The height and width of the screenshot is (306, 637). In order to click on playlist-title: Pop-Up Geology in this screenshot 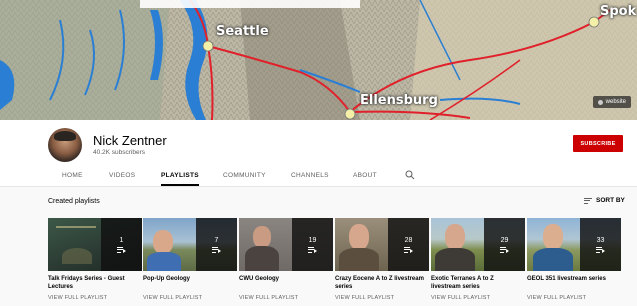, I will do `click(190, 283)`.